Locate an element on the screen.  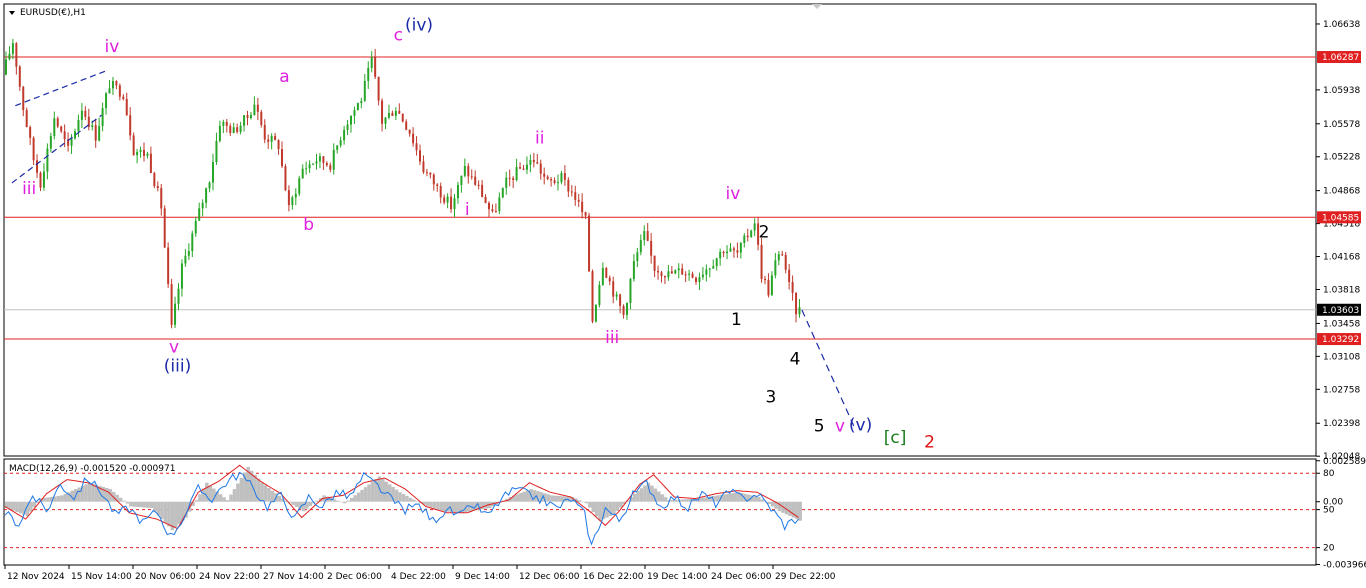
wave-label: b is located at coordinates (308, 225).